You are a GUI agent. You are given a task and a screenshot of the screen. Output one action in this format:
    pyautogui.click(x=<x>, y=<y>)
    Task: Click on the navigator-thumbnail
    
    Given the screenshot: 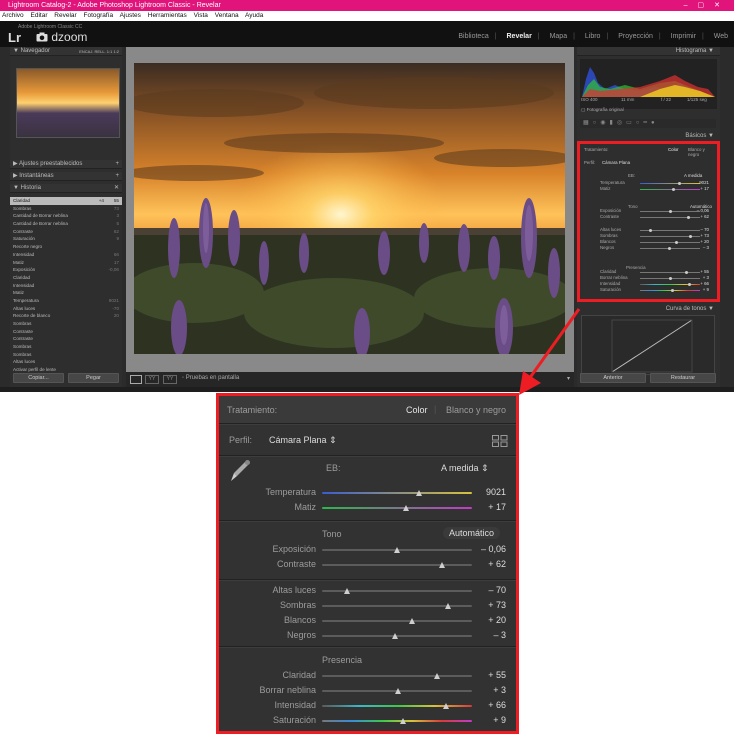 What is the action you would take?
    pyautogui.click(x=68, y=103)
    